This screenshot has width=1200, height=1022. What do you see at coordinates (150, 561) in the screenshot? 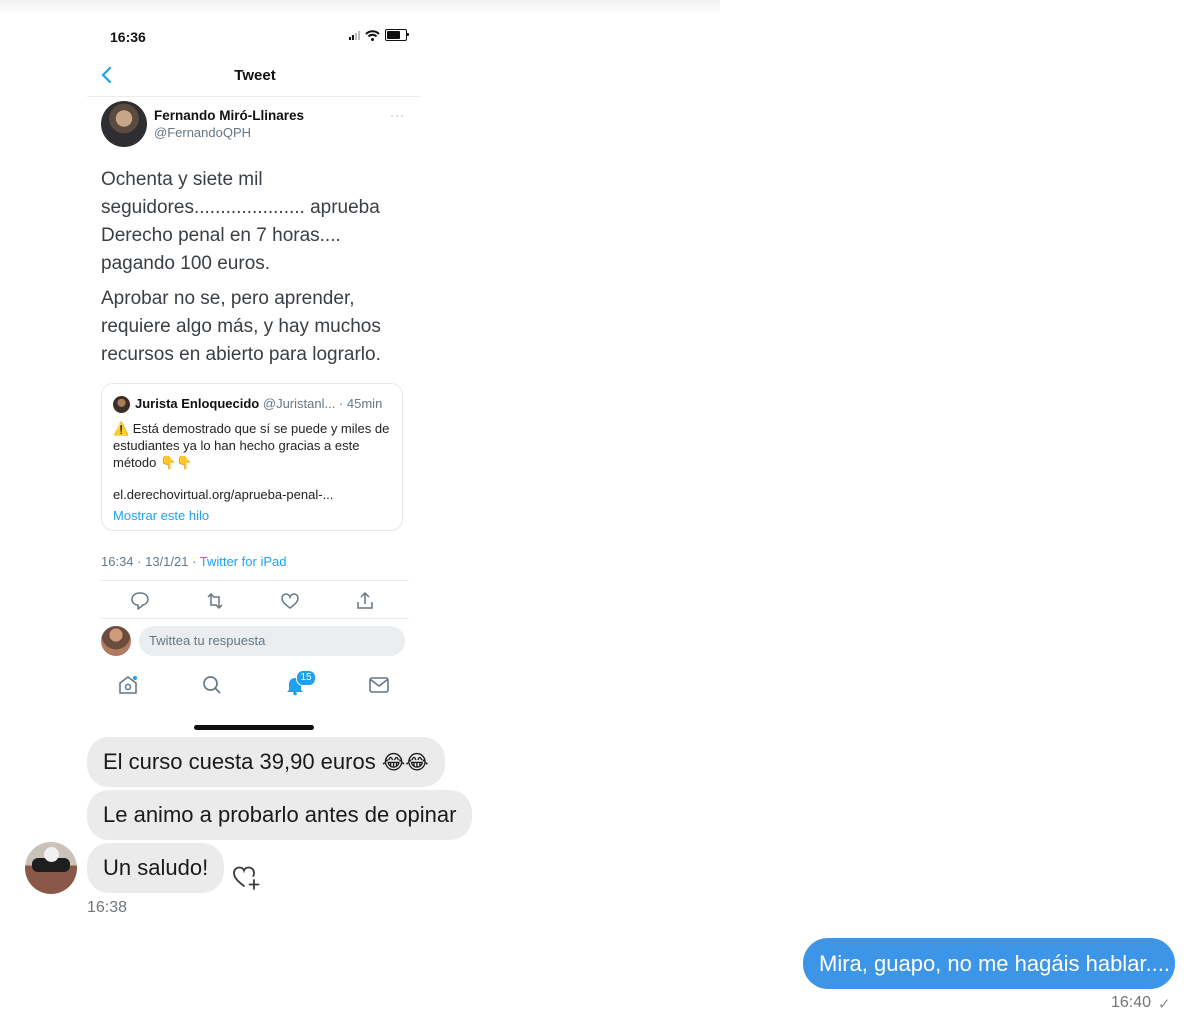
I see `tweet-date: 16:34 · 13/1/21 ·` at bounding box center [150, 561].